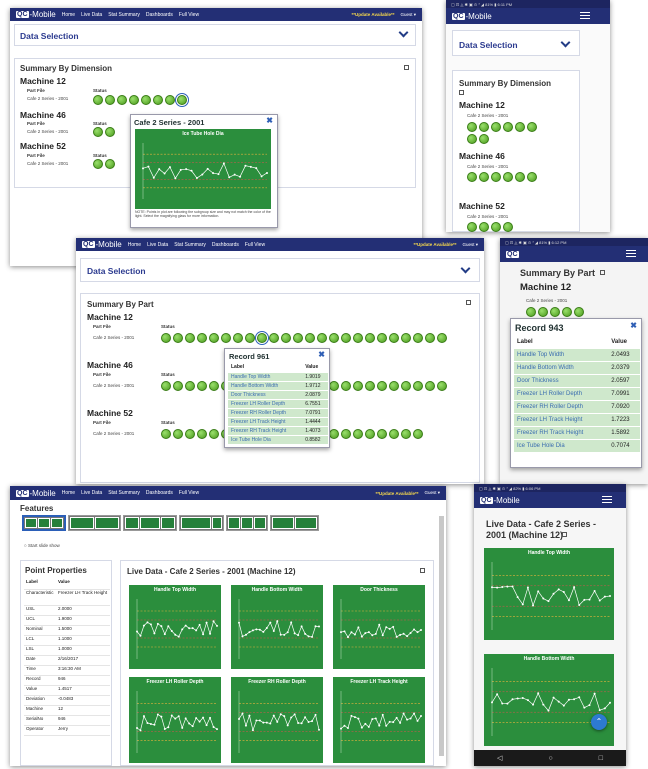  I want to click on nav-stat-summary: Stat Summary, so click(124, 15).